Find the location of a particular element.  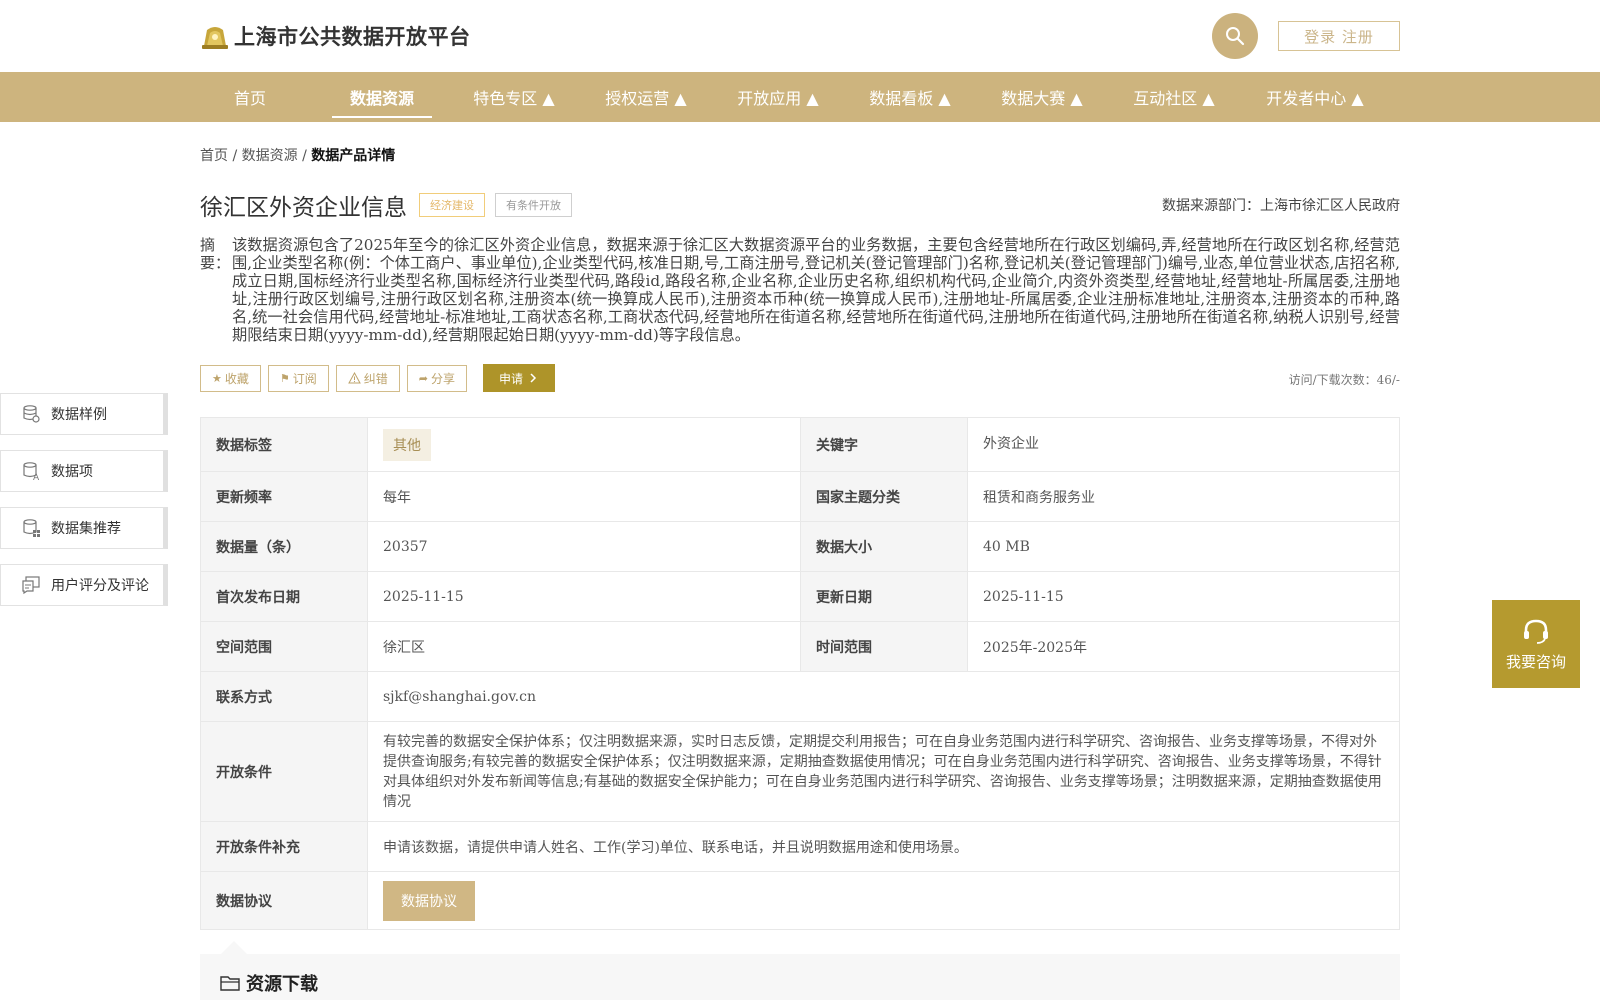

side-nav-label: 数据项 is located at coordinates (72, 472).